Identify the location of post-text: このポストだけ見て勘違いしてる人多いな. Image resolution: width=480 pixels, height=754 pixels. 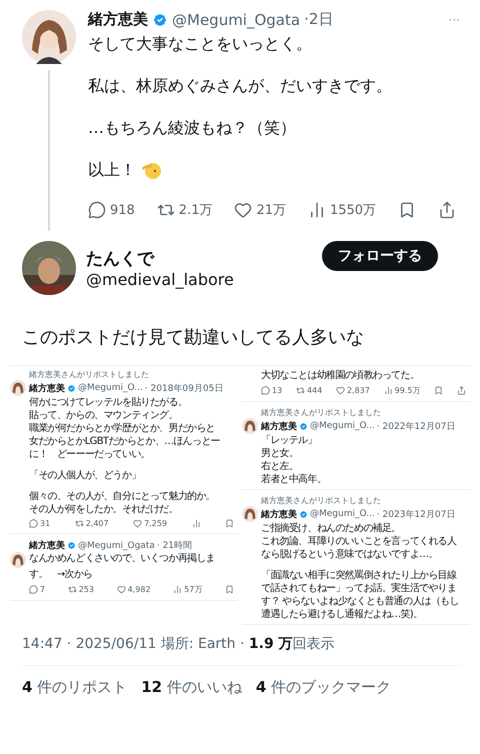
(193, 337).